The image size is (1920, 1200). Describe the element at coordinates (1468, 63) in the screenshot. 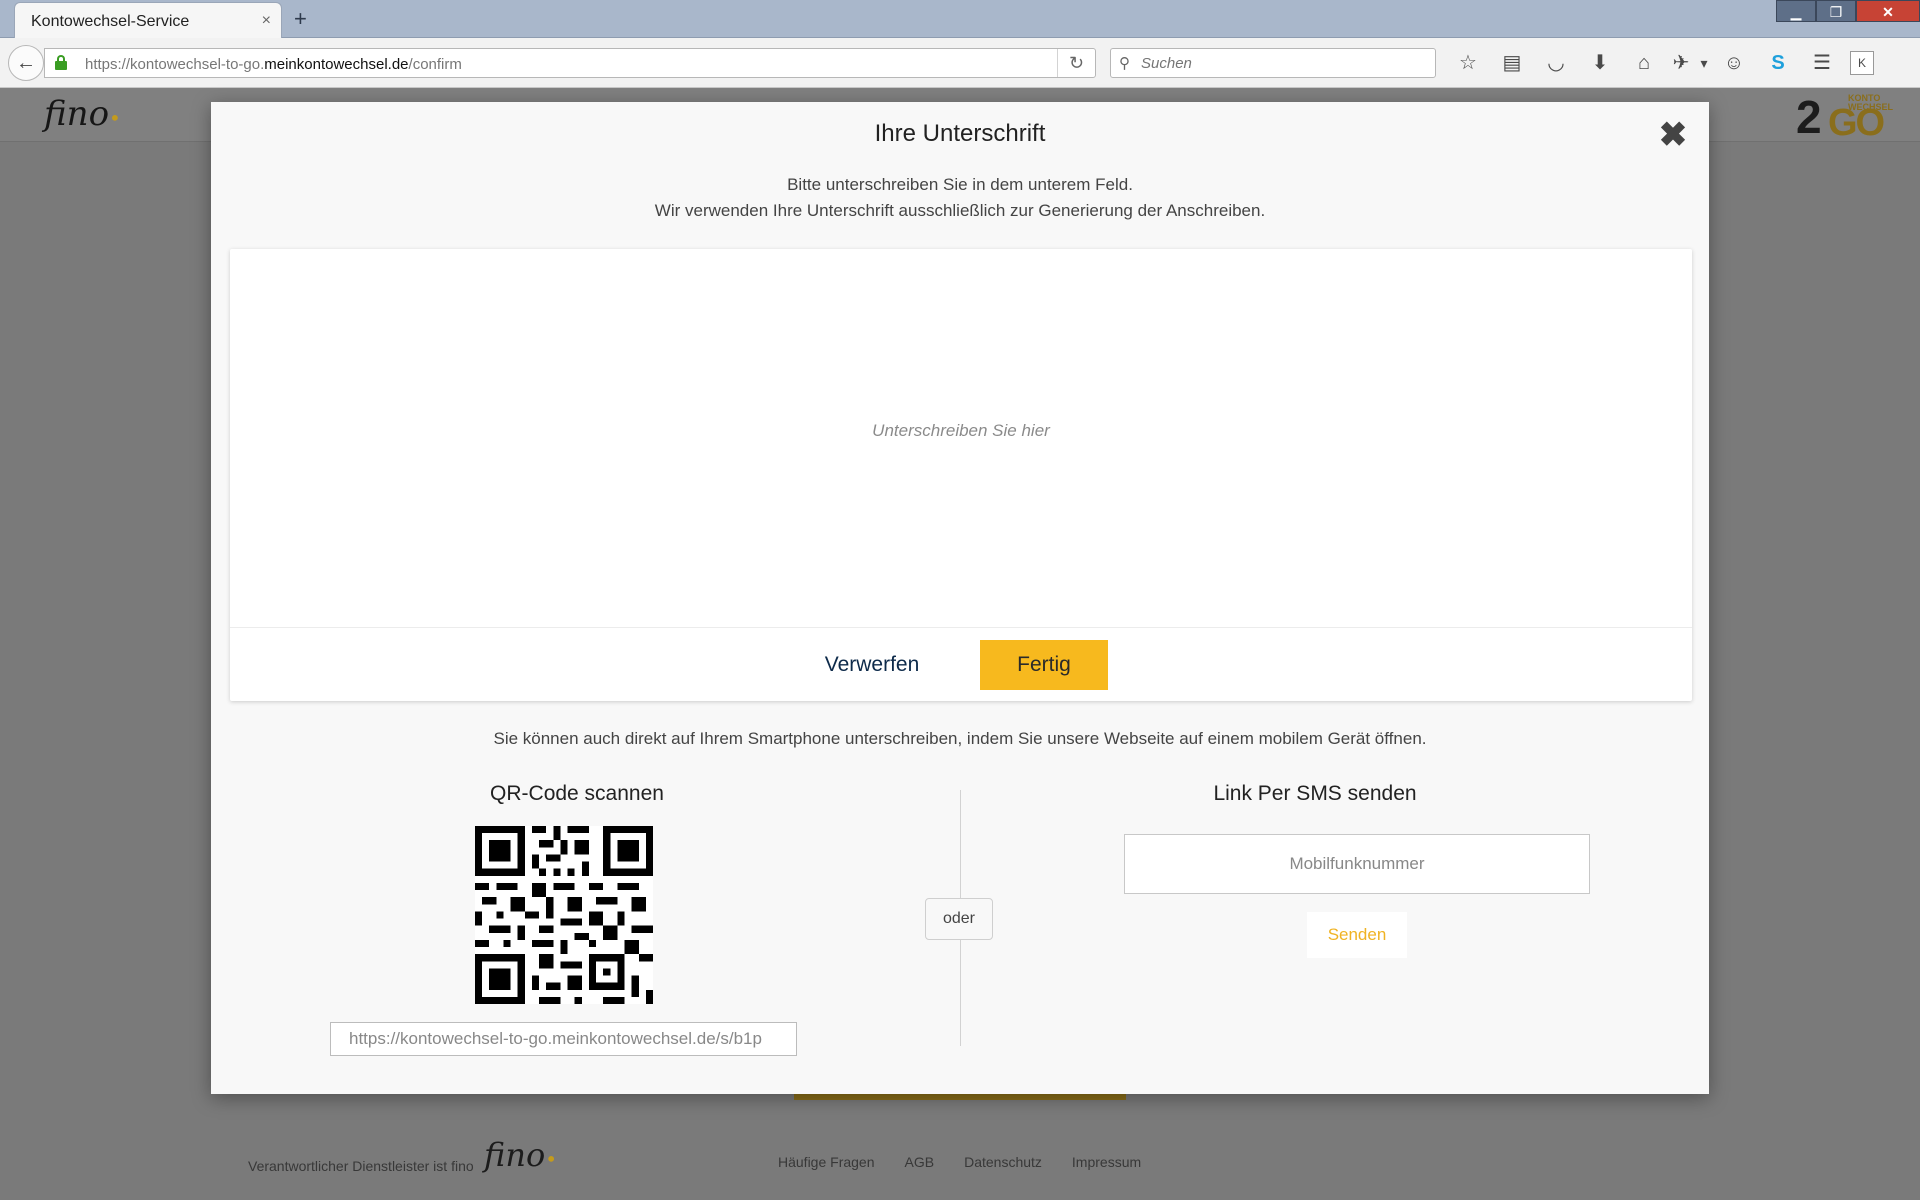

I see `bookmark-star-icon: ☆` at that location.